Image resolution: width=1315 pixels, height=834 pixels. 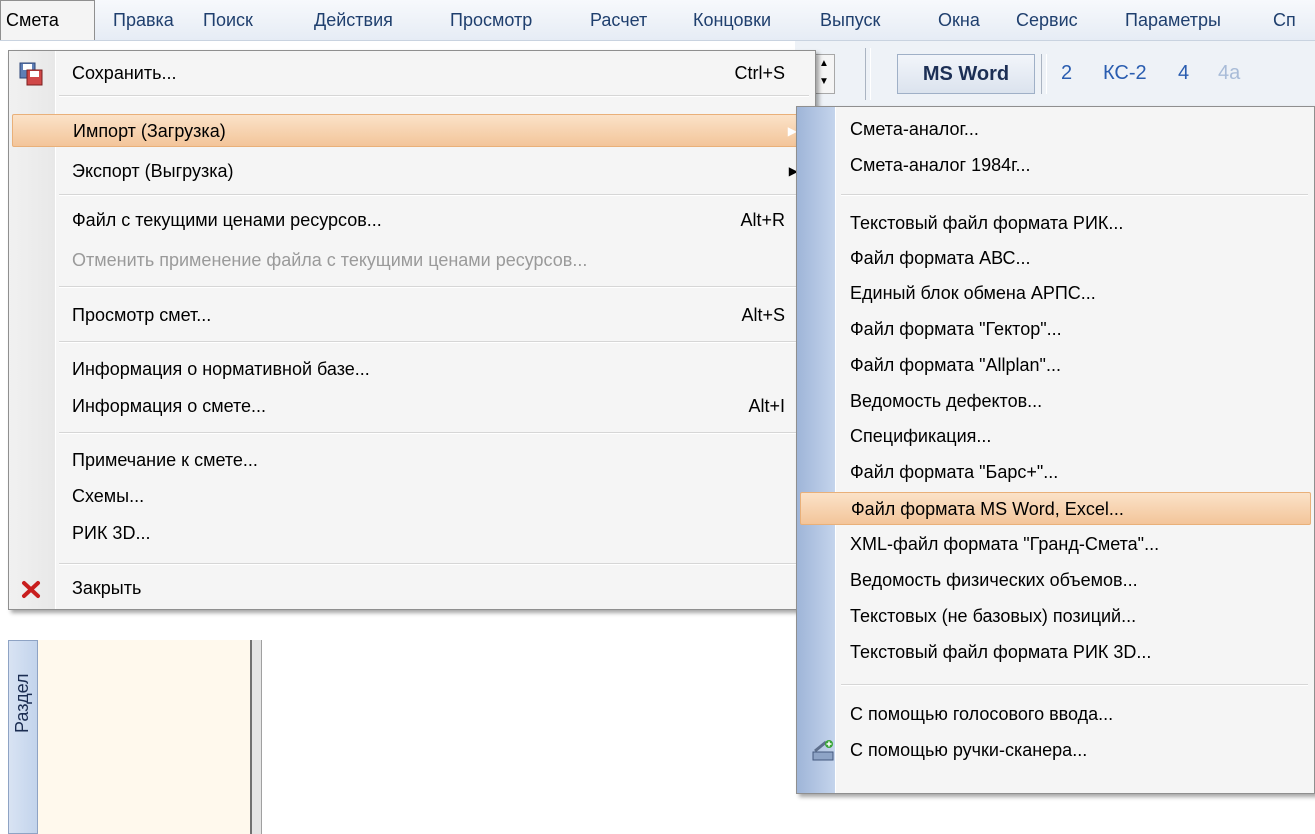 What do you see at coordinates (412, 171) in the screenshot?
I see `menu-item-export: Экспорт (Выгрузка) ▶` at bounding box center [412, 171].